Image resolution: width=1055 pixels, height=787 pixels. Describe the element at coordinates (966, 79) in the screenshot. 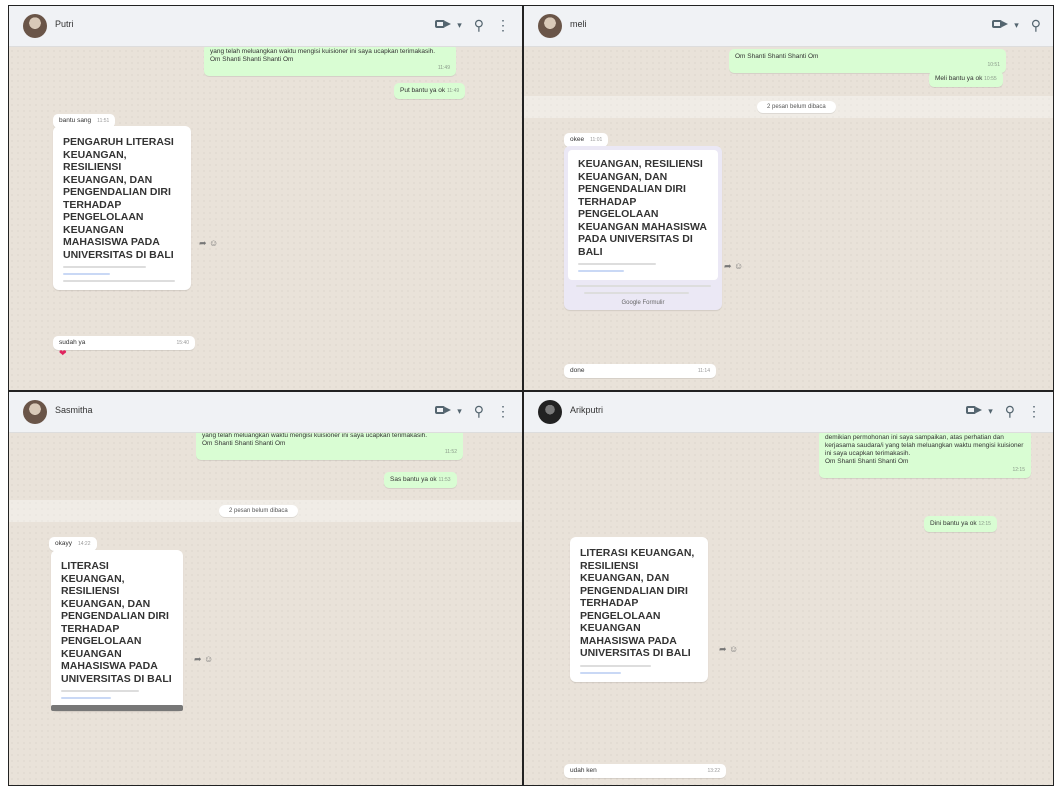

I see `outgoing-message: Meli bantu ya ok 10:55` at that location.